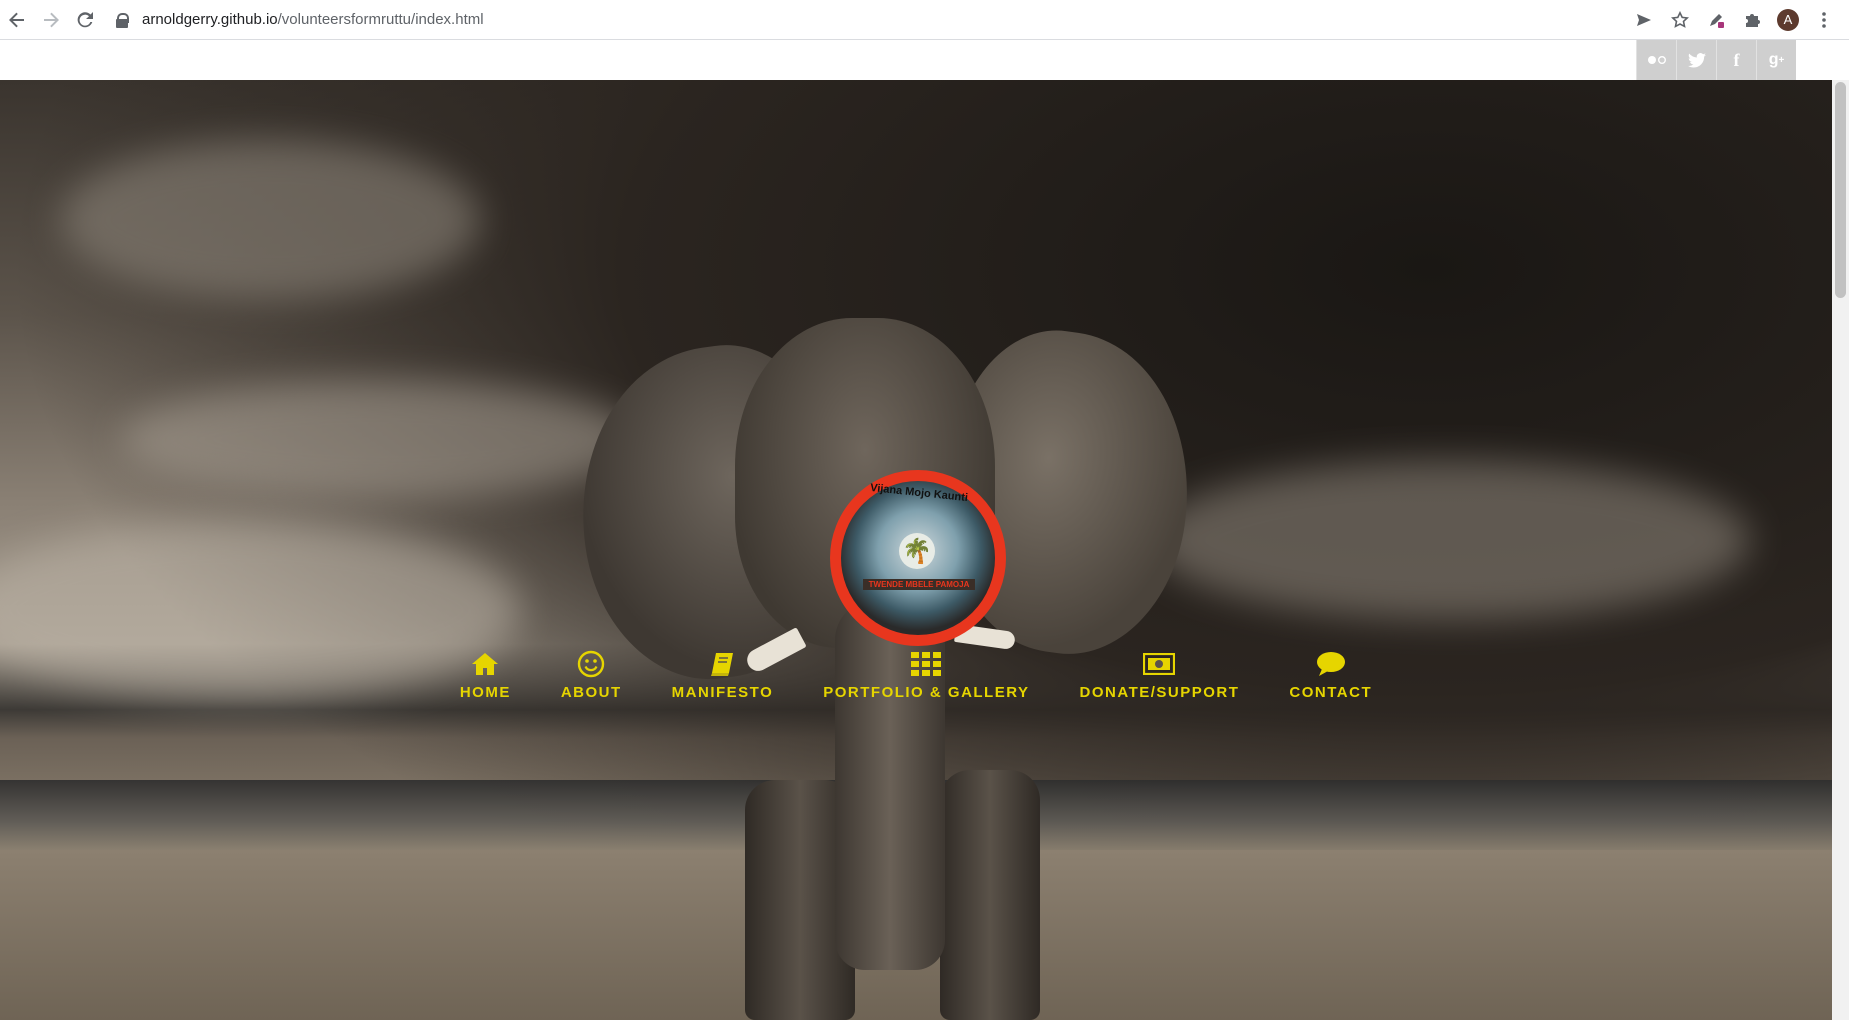 This screenshot has width=1849, height=1020. Describe the element at coordinates (722, 664) in the screenshot. I see `book-icon` at that location.